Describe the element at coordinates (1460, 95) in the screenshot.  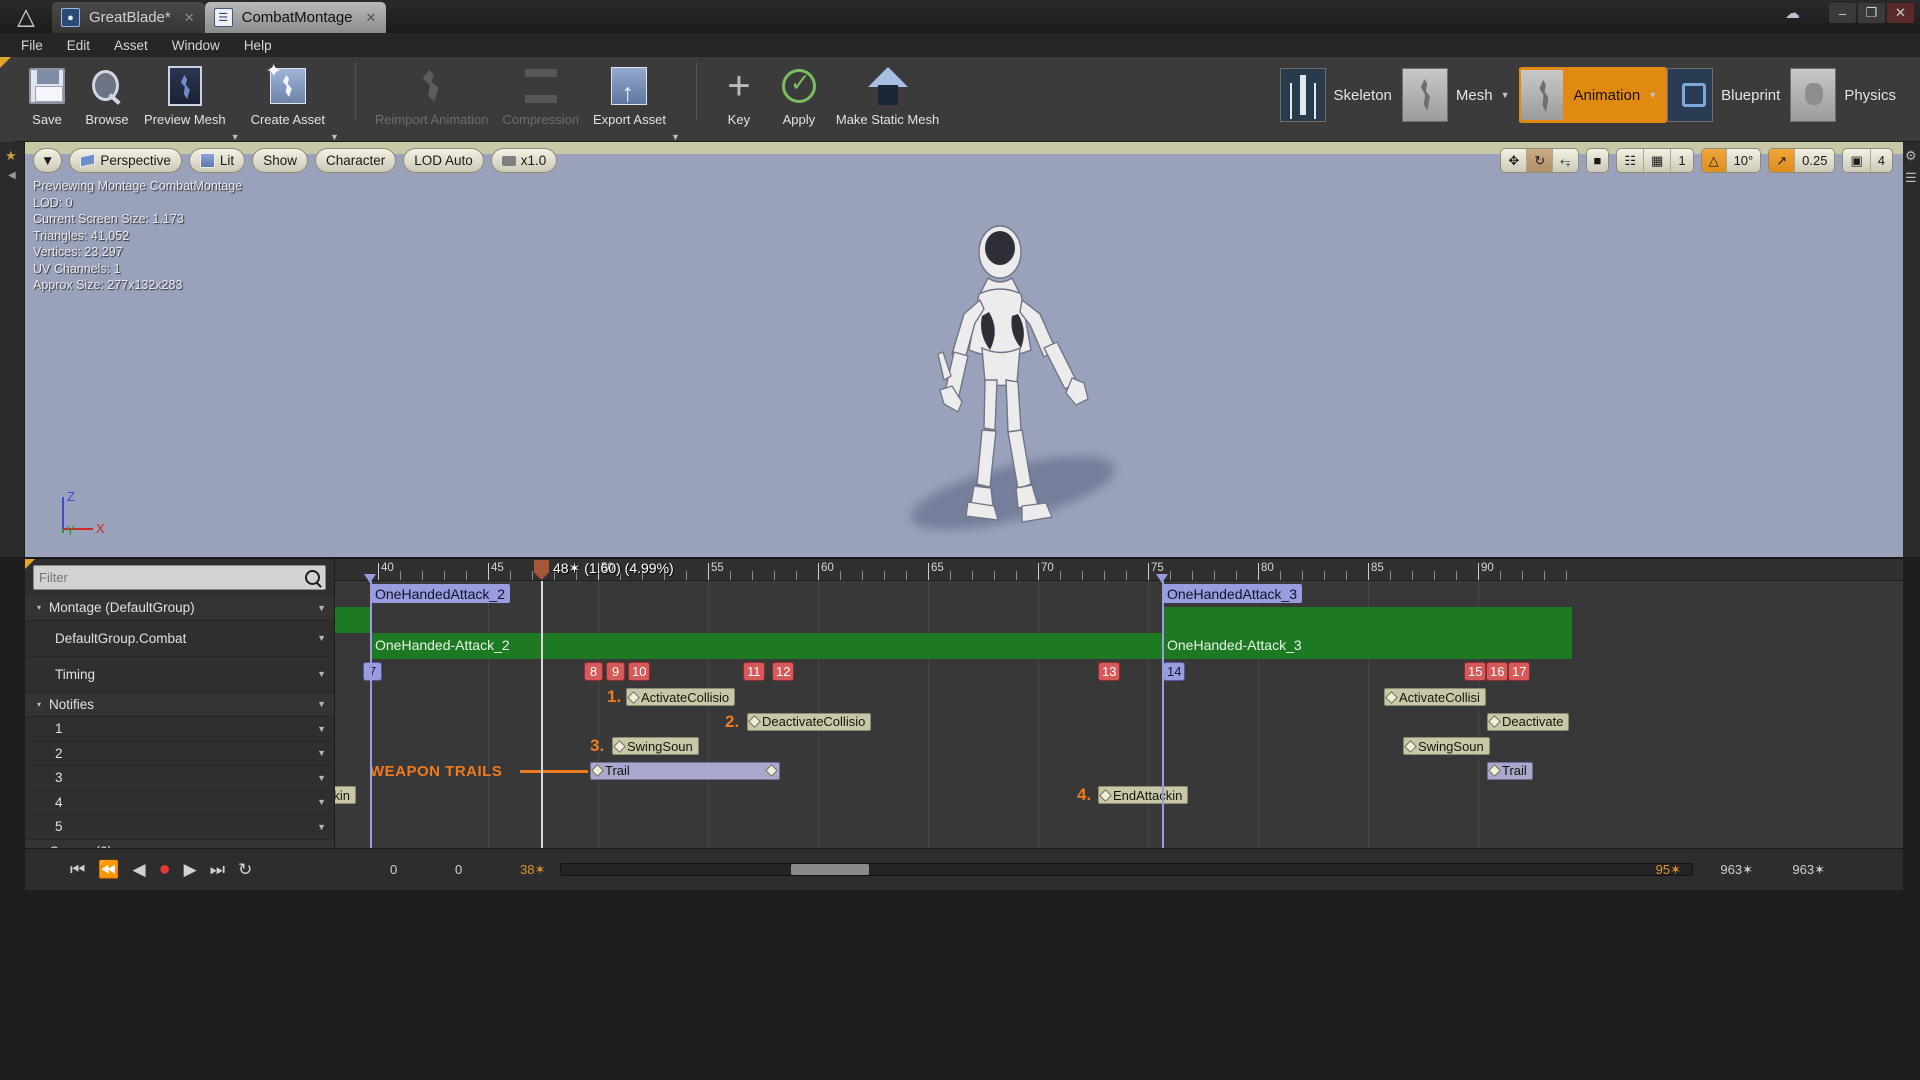
I see `mode-mesh: Mesh ▼` at that location.